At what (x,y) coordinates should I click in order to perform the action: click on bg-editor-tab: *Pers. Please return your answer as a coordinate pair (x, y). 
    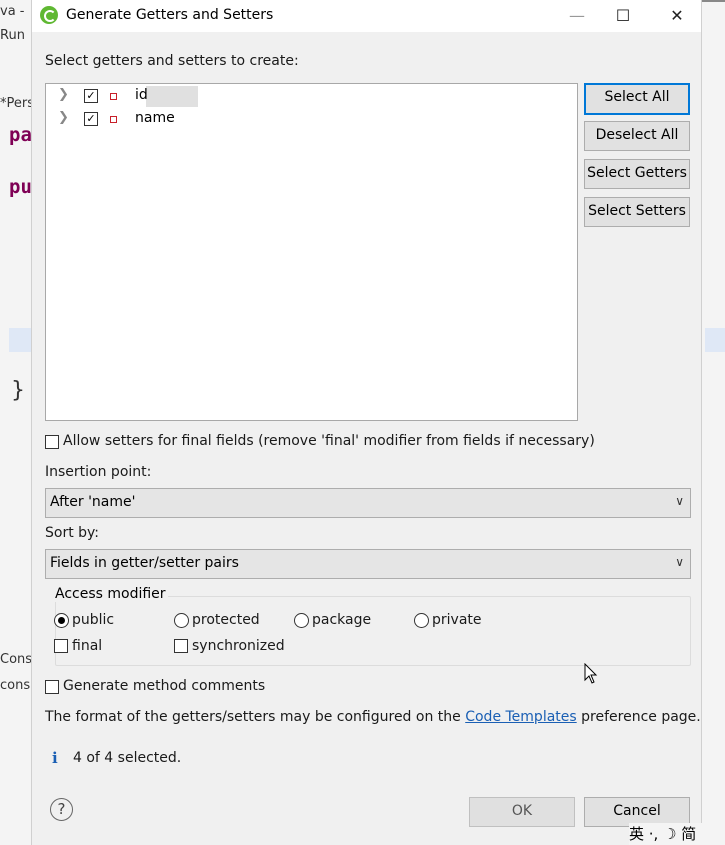
    Looking at the image, I should click on (17, 103).